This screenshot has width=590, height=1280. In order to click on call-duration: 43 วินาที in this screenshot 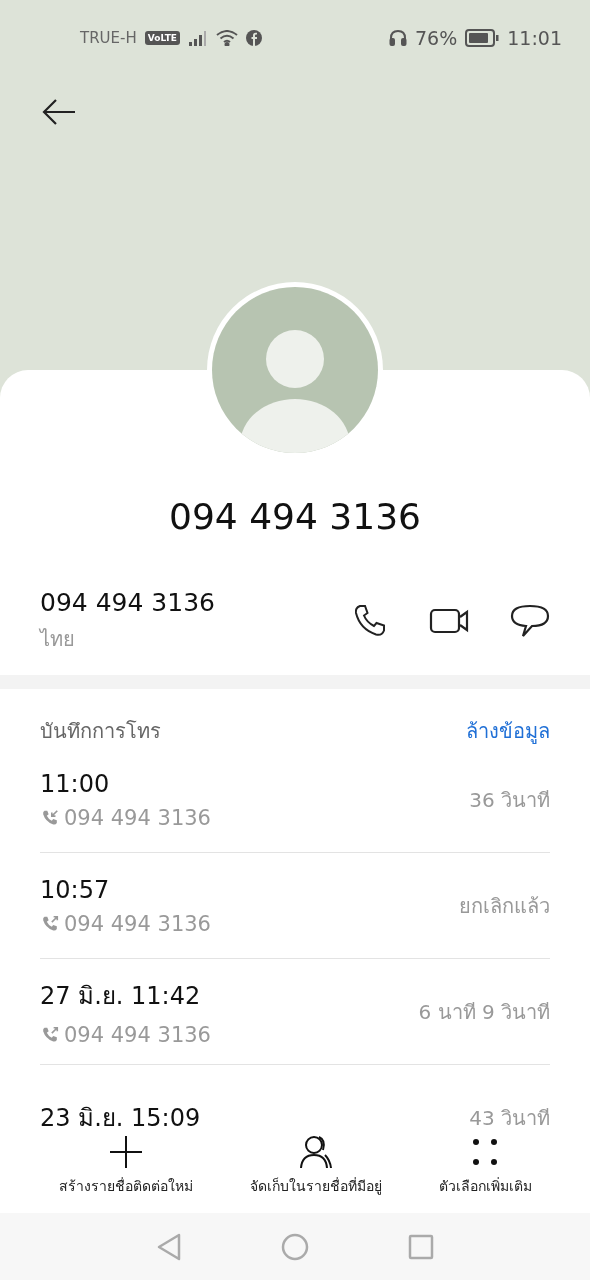, I will do `click(509, 1118)`.